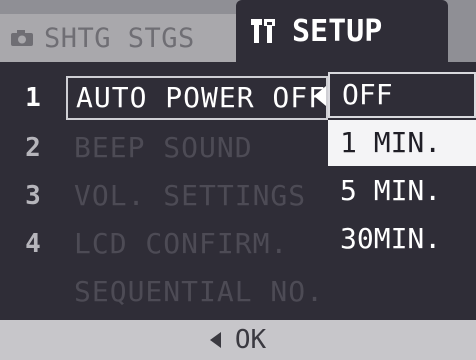 Image resolution: width=476 pixels, height=360 pixels. What do you see at coordinates (402, 95) in the screenshot?
I see `option-off: OFF` at bounding box center [402, 95].